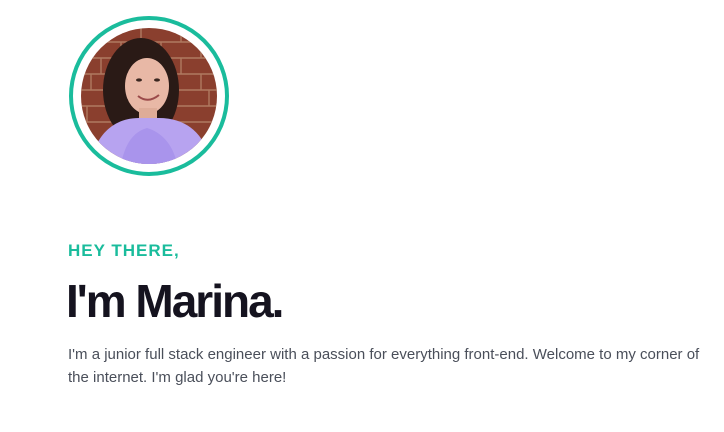  I want to click on greeting-eyebrow: HEY THERE,, so click(124, 250).